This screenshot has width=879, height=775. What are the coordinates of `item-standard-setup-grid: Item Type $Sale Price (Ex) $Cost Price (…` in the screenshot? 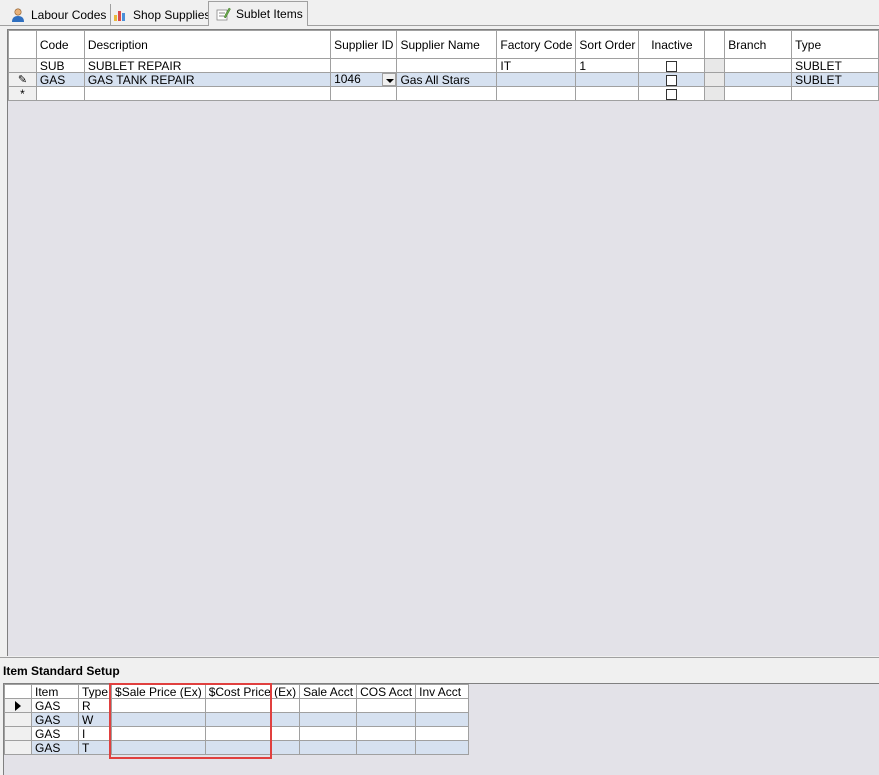 It's located at (441, 729).